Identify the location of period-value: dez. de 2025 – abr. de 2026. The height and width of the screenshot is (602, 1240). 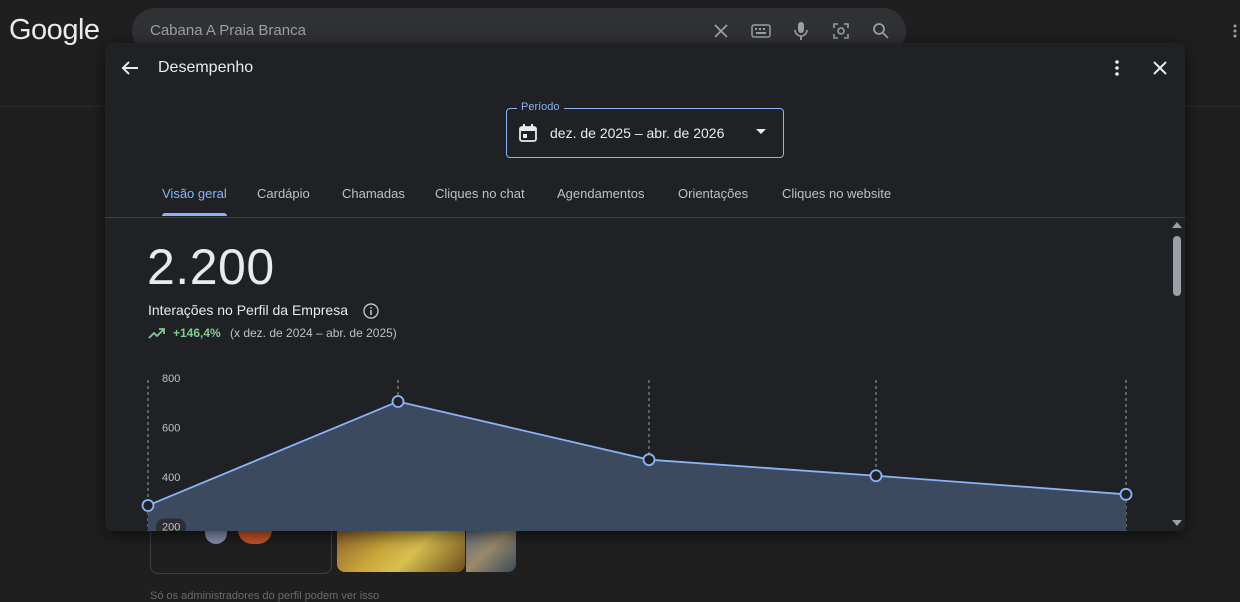
(637, 133).